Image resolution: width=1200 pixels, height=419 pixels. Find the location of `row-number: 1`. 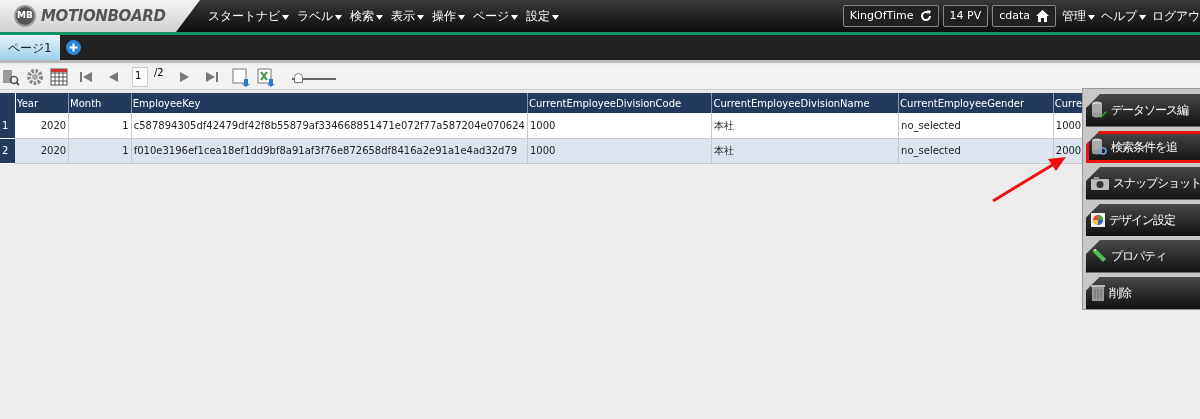

row-number: 1 is located at coordinates (8, 125).